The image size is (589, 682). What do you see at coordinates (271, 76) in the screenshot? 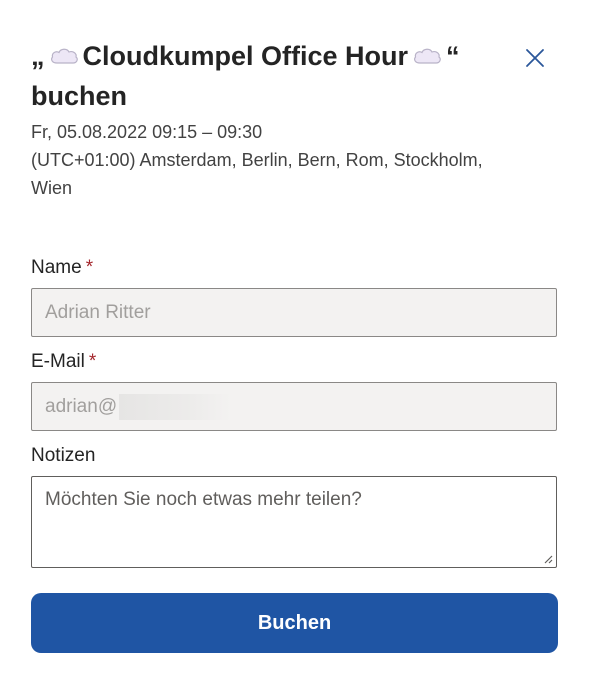
I see `dialog-title: „ Cloudkumpel Office Hour “ buchen` at bounding box center [271, 76].